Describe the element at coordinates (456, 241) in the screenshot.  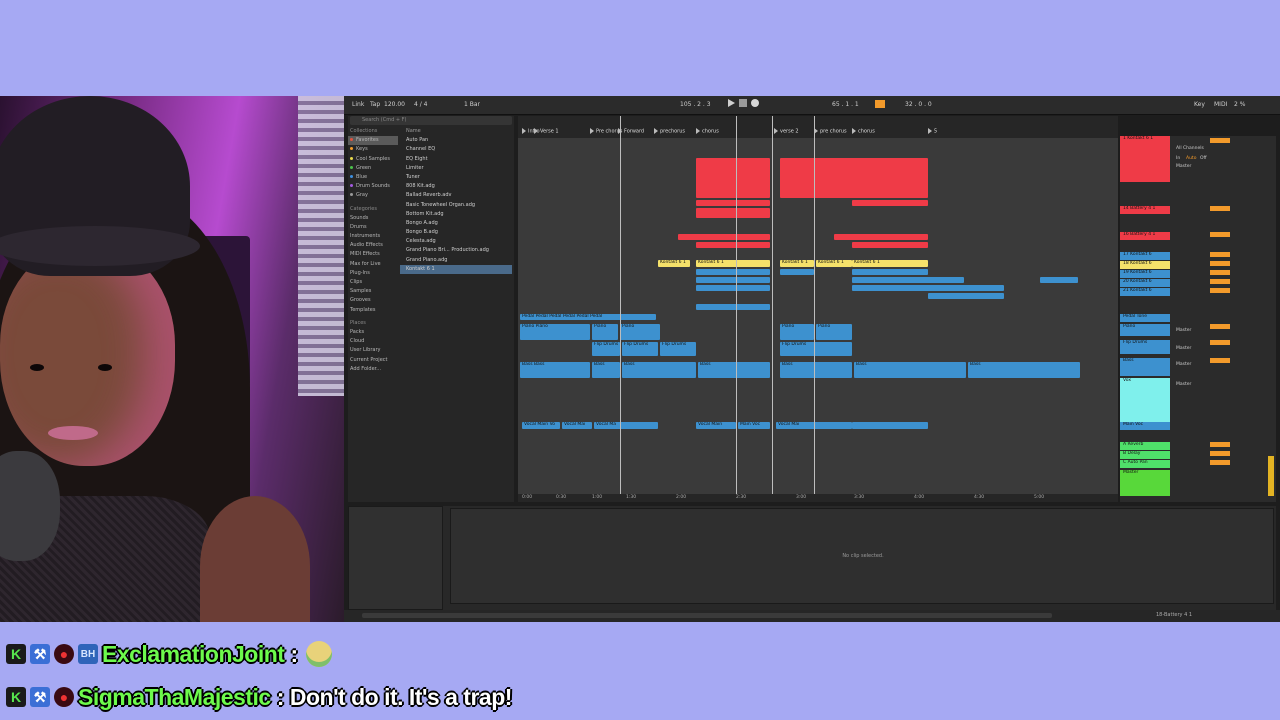
I see `file-item: Celesta.adg` at that location.